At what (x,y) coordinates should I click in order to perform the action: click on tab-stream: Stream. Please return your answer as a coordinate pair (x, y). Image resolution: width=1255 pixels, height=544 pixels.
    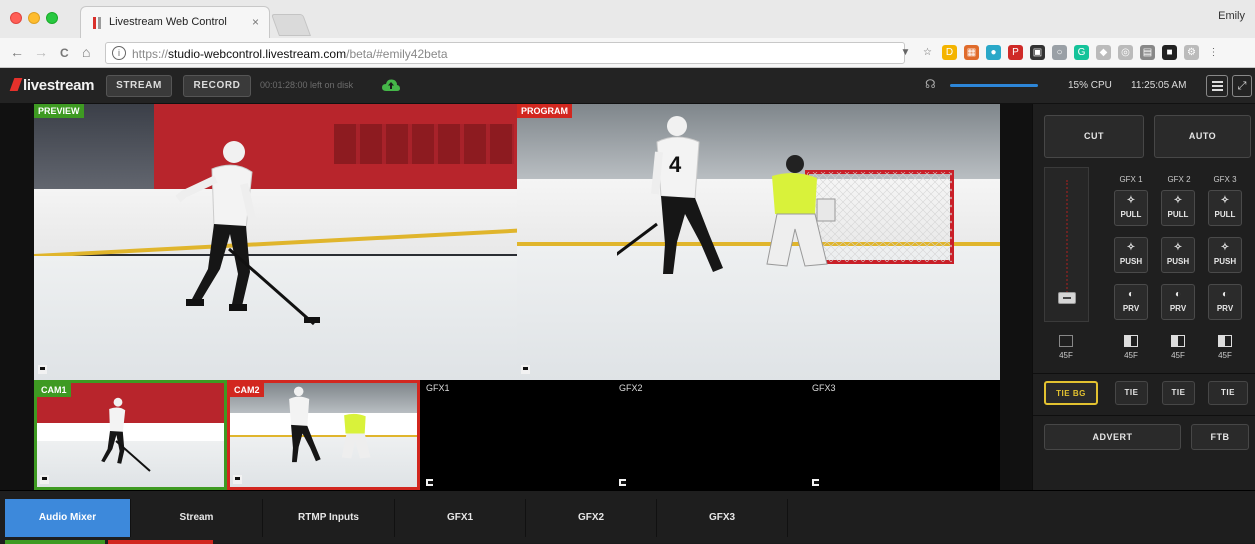
    Looking at the image, I should click on (197, 518).